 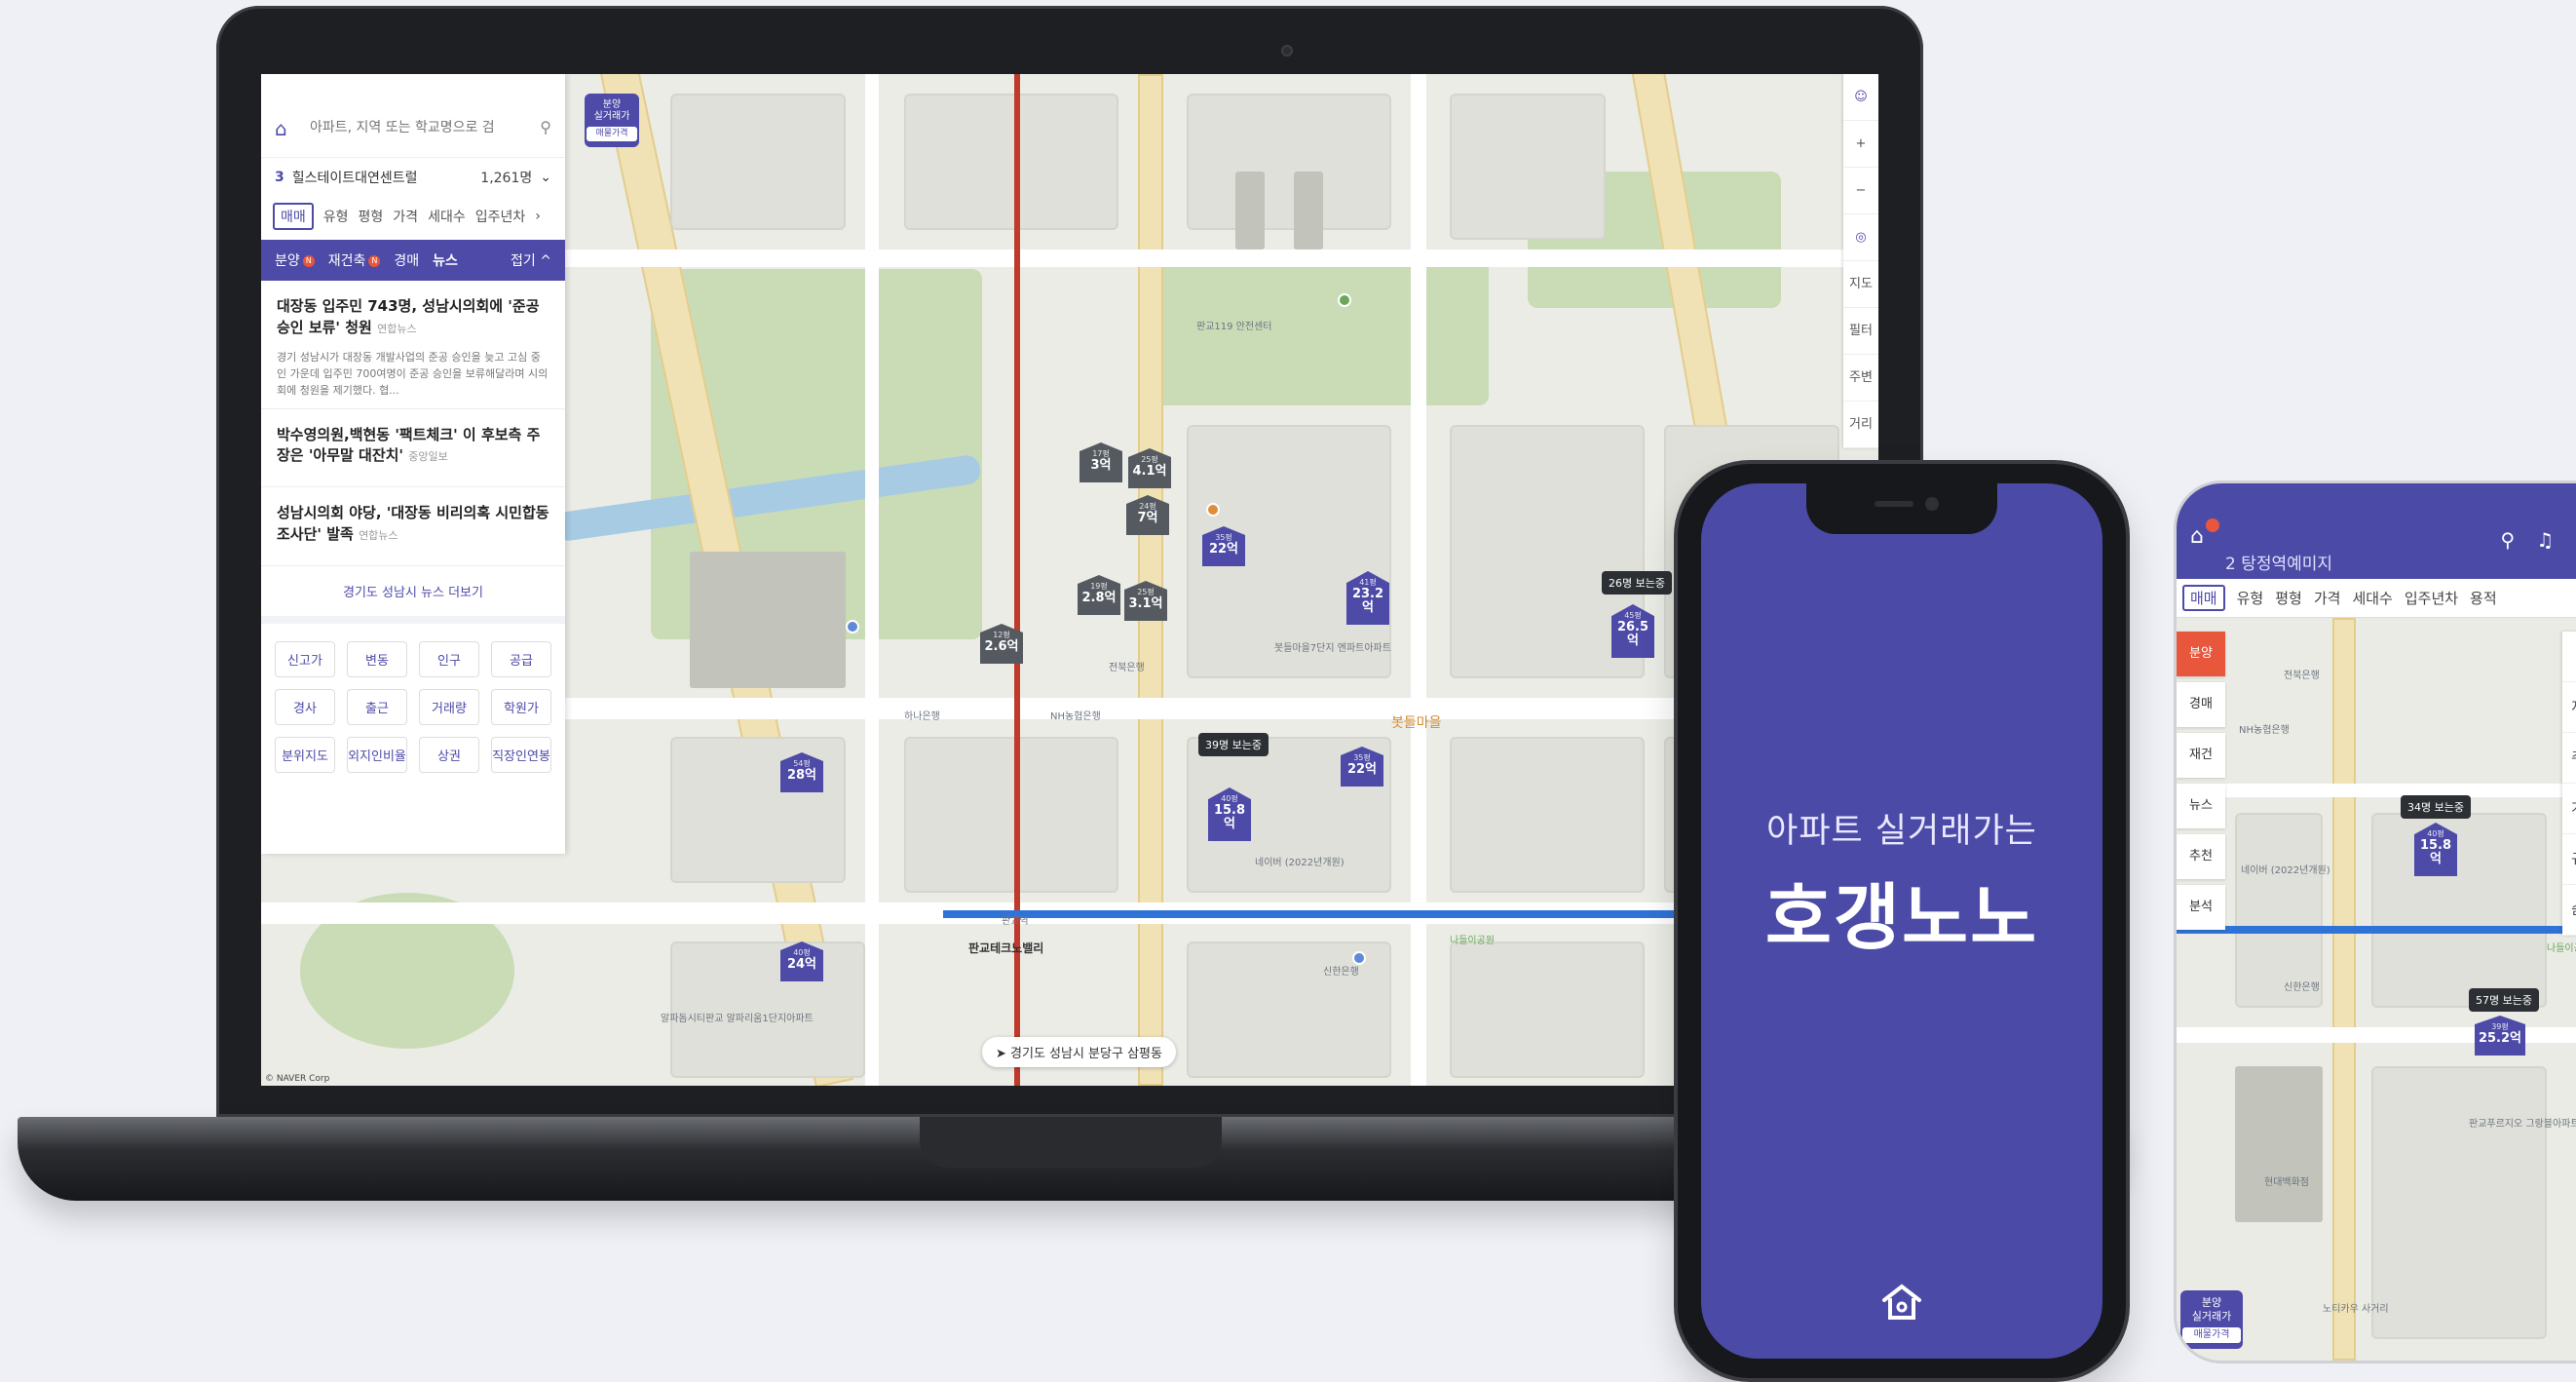 What do you see at coordinates (2201, 704) in the screenshot?
I see `shortcut-auction: 경매` at bounding box center [2201, 704].